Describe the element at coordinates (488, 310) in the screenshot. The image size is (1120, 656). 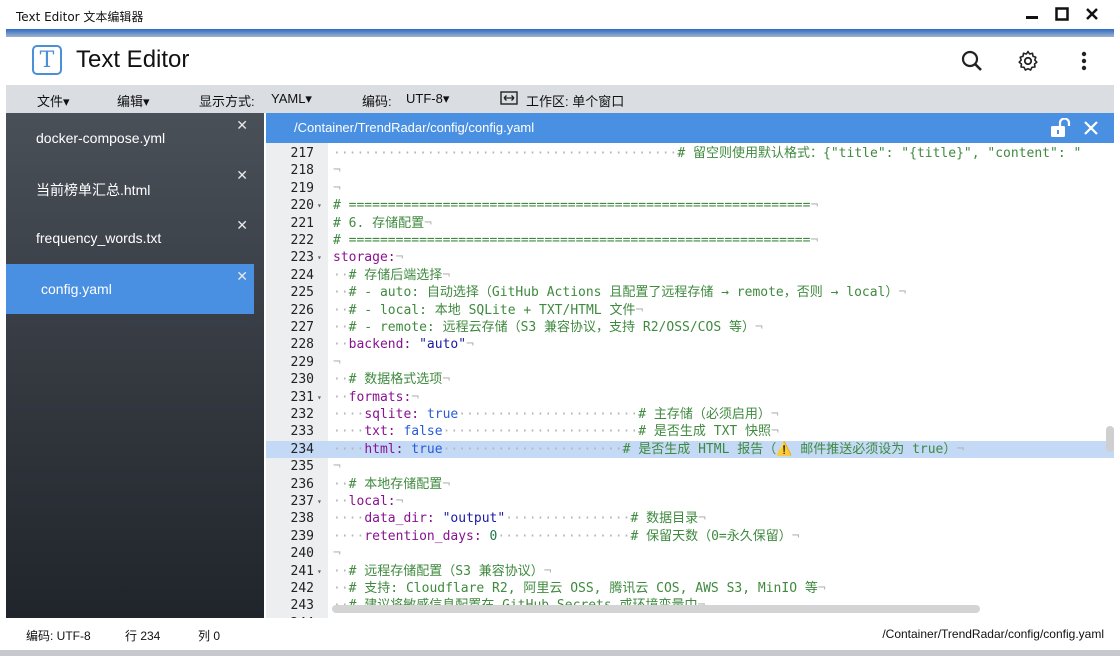
I see `code-text: ··# - local: 本地 SQLite + TXT/HTML 文件¬` at that location.